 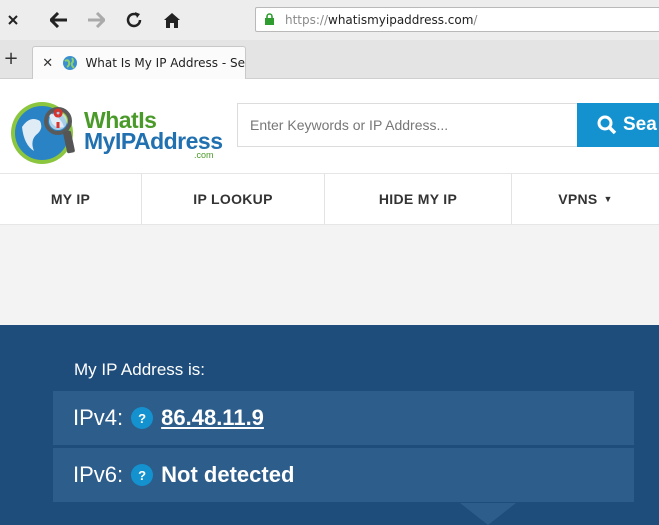 What do you see at coordinates (98, 474) in the screenshot?
I see `ipv6-label: IPv6:` at bounding box center [98, 474].